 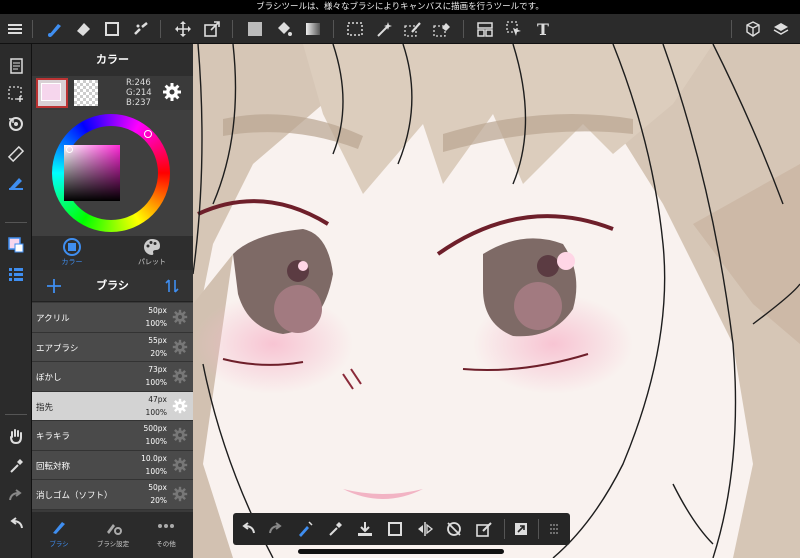 I want to click on move-icon, so click(x=183, y=29).